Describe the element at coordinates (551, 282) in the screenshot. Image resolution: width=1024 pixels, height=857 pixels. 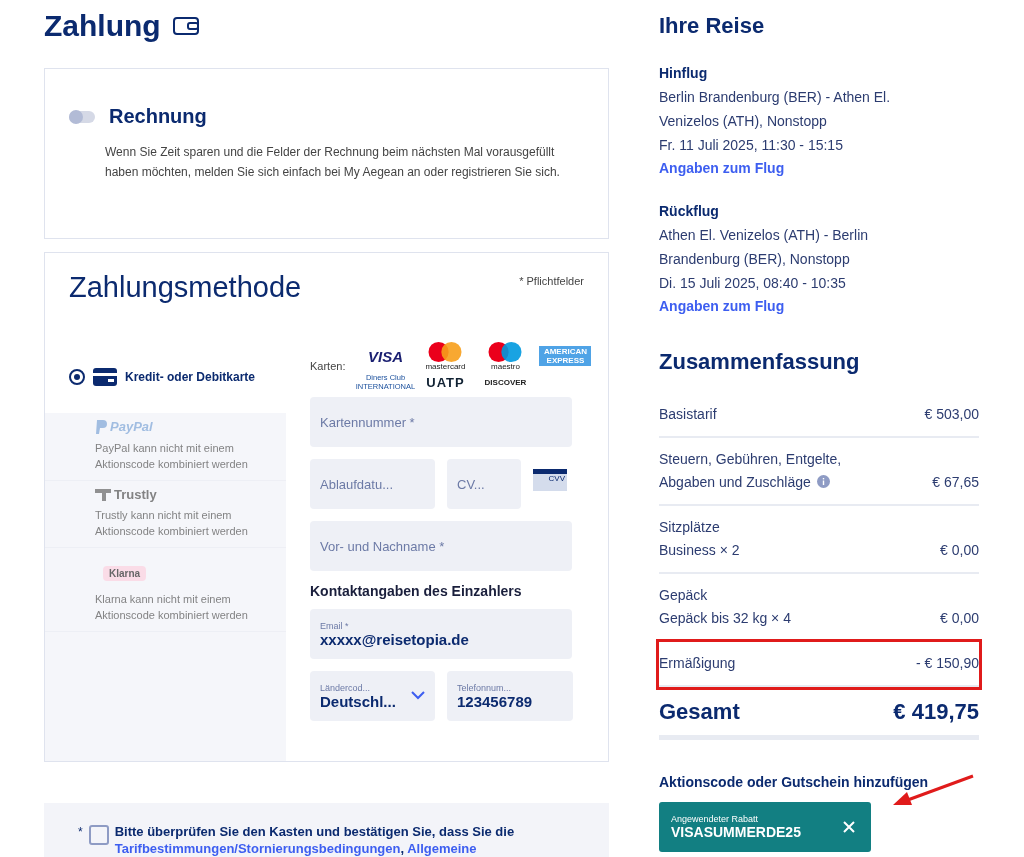
I see `required-note: * Pflichtfelder` at that location.